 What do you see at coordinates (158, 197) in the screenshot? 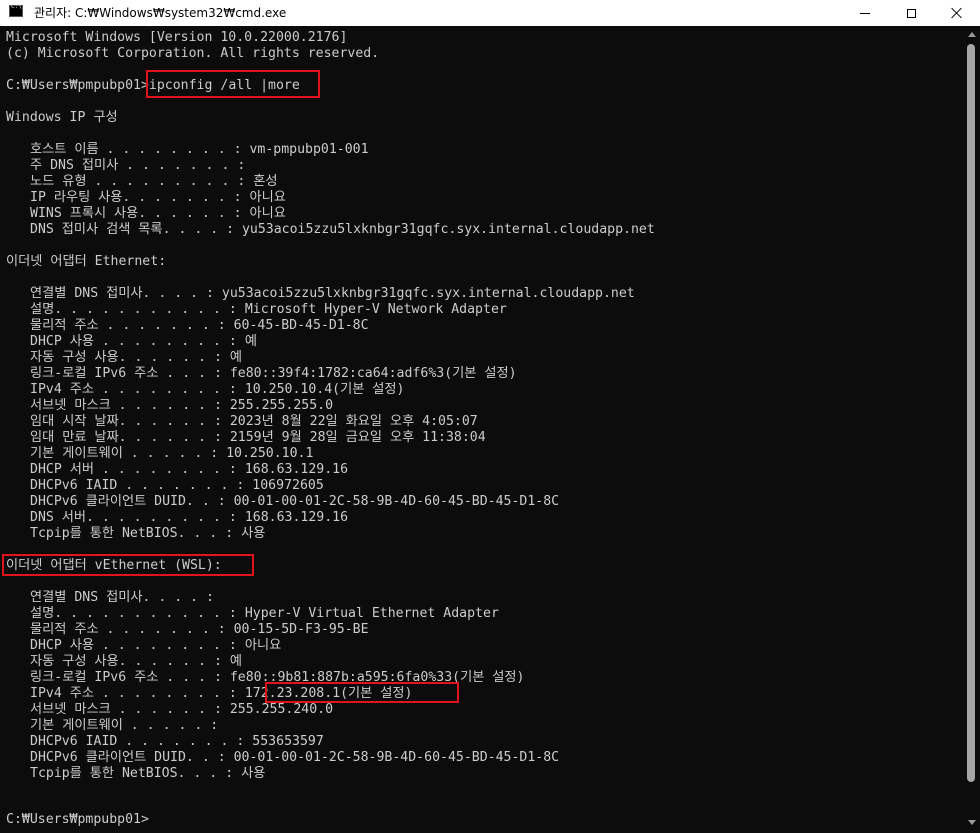
I see `config-line-ip-routing: IP 라우팅 사용. . . . . . . : 아니요` at bounding box center [158, 197].